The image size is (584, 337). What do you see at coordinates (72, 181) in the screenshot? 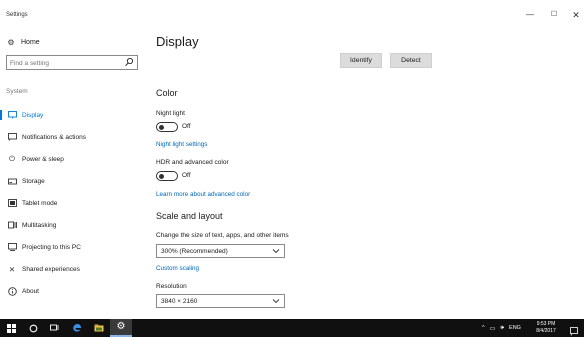
I see `sidebar-item-storage: Storage` at bounding box center [72, 181].